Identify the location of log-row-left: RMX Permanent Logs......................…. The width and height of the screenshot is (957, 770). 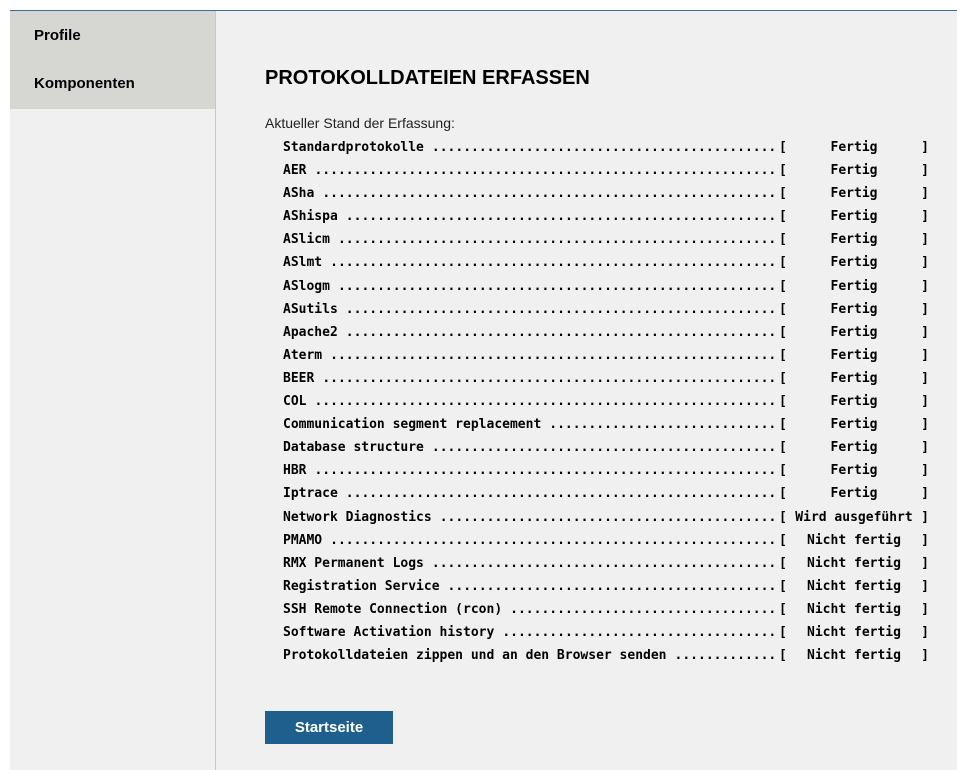
(531, 563).